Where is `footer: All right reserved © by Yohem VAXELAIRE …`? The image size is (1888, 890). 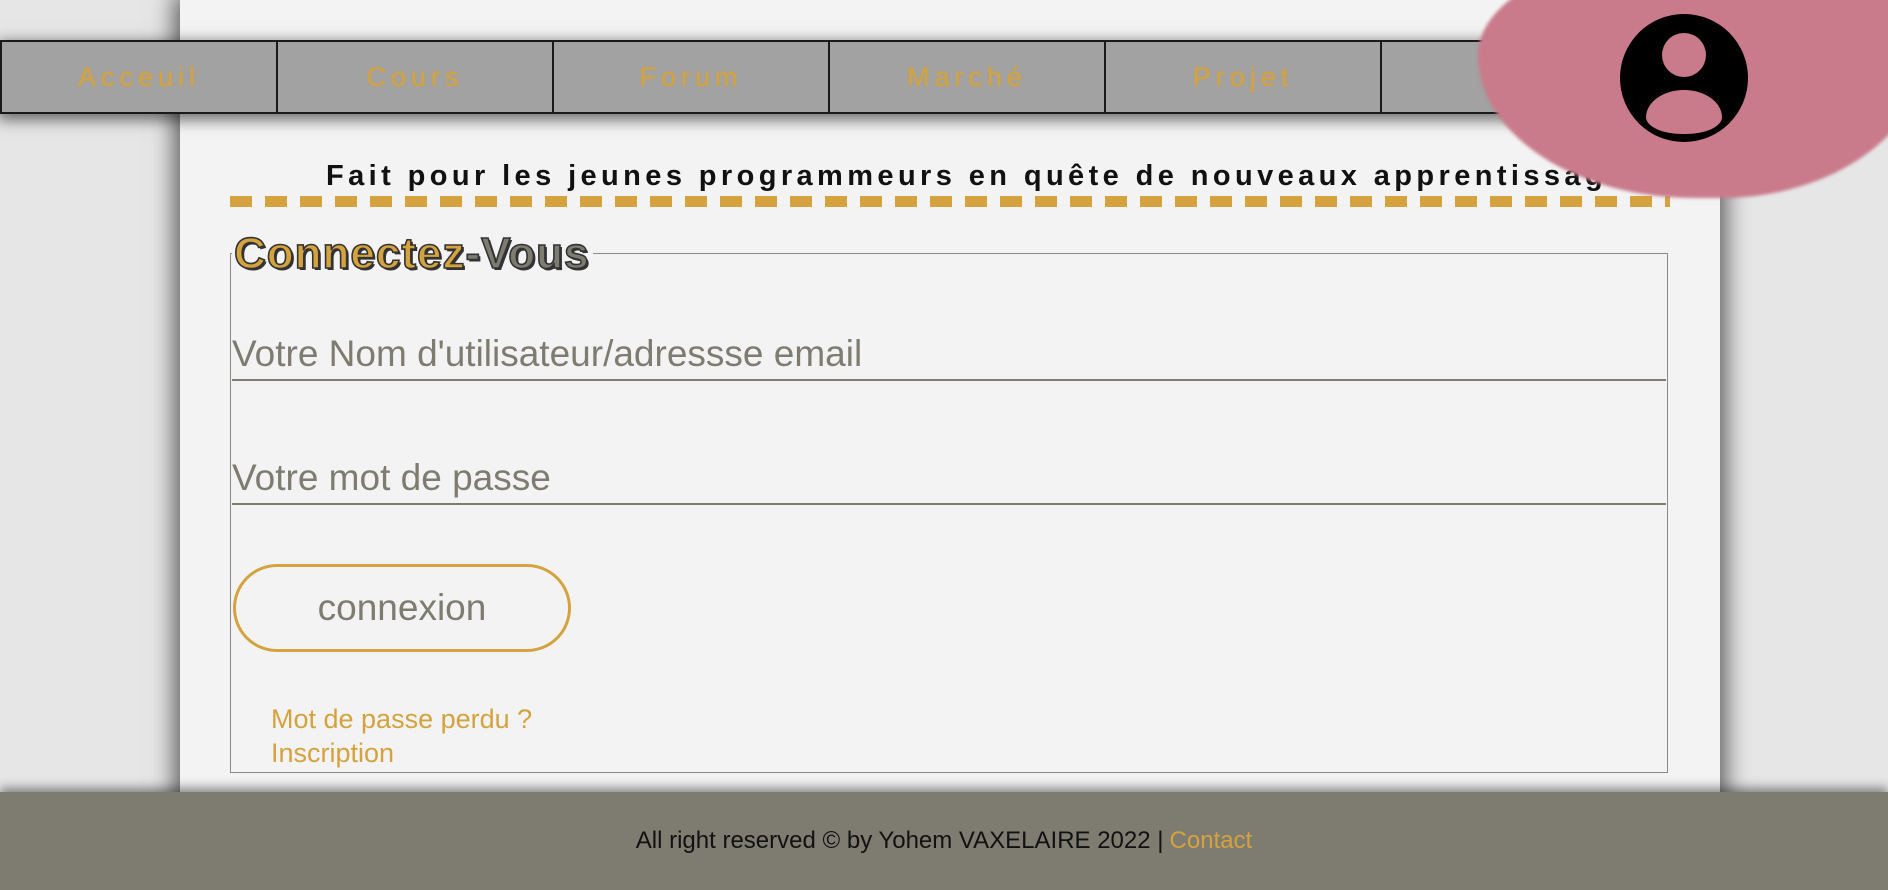 footer: All right reserved © by Yohem VAXELAIRE … is located at coordinates (944, 841).